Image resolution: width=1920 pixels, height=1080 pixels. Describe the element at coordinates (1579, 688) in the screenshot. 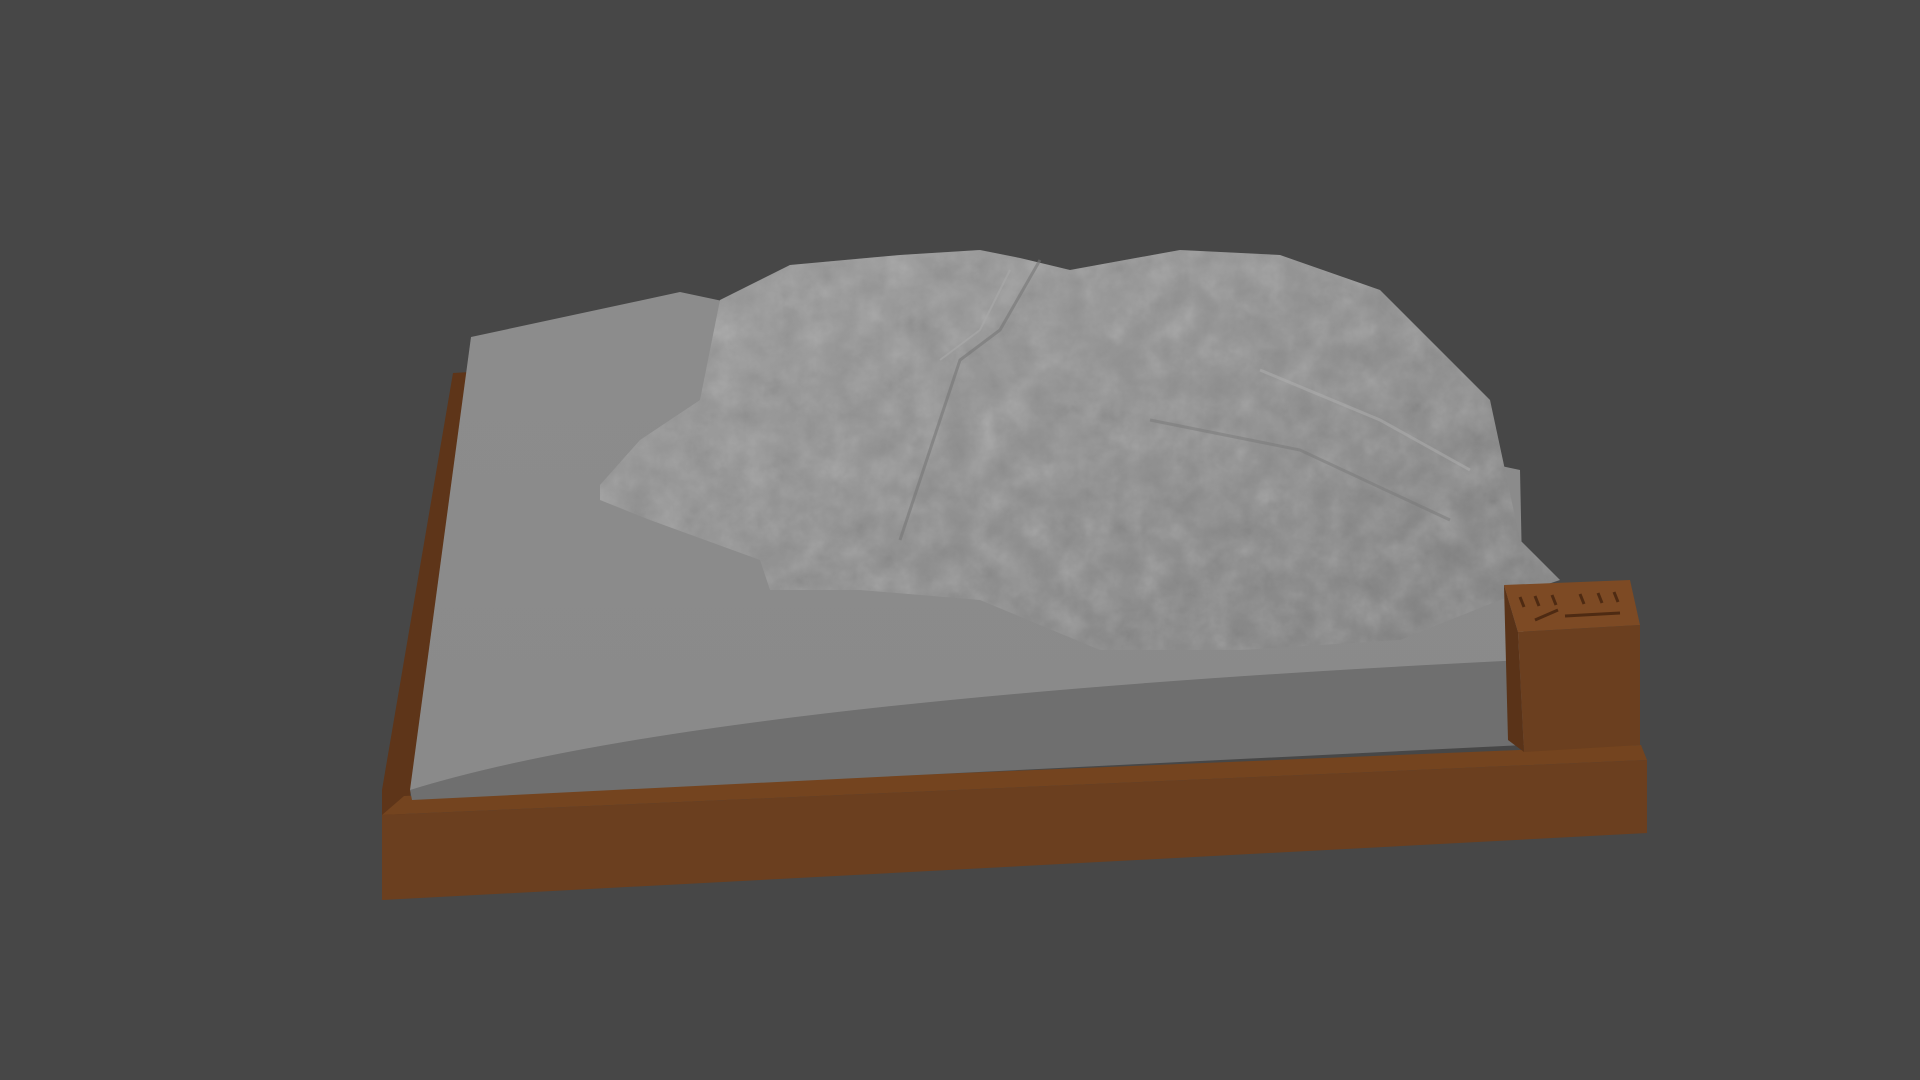

I see `label-block-front` at that location.